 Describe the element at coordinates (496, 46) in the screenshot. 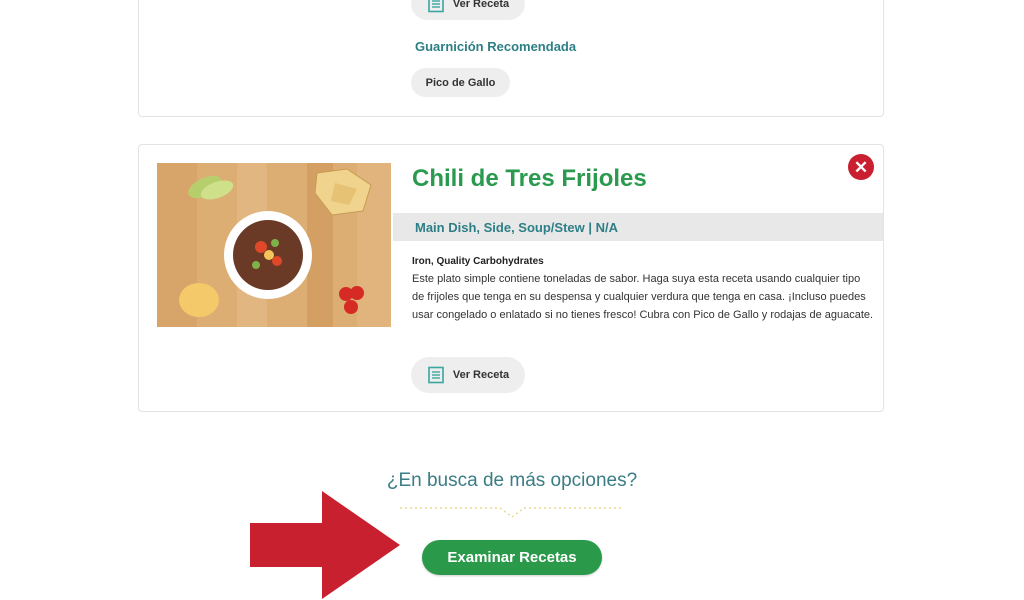

I see `side-dish-heading: Guarnición Recomendada` at that location.